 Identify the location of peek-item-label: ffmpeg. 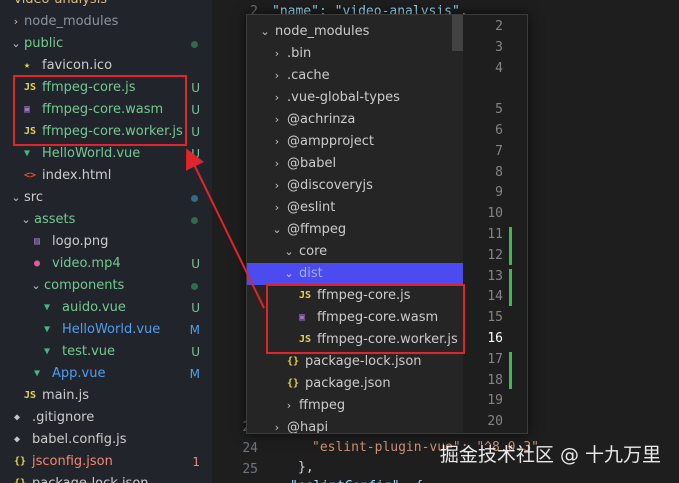
(322, 405).